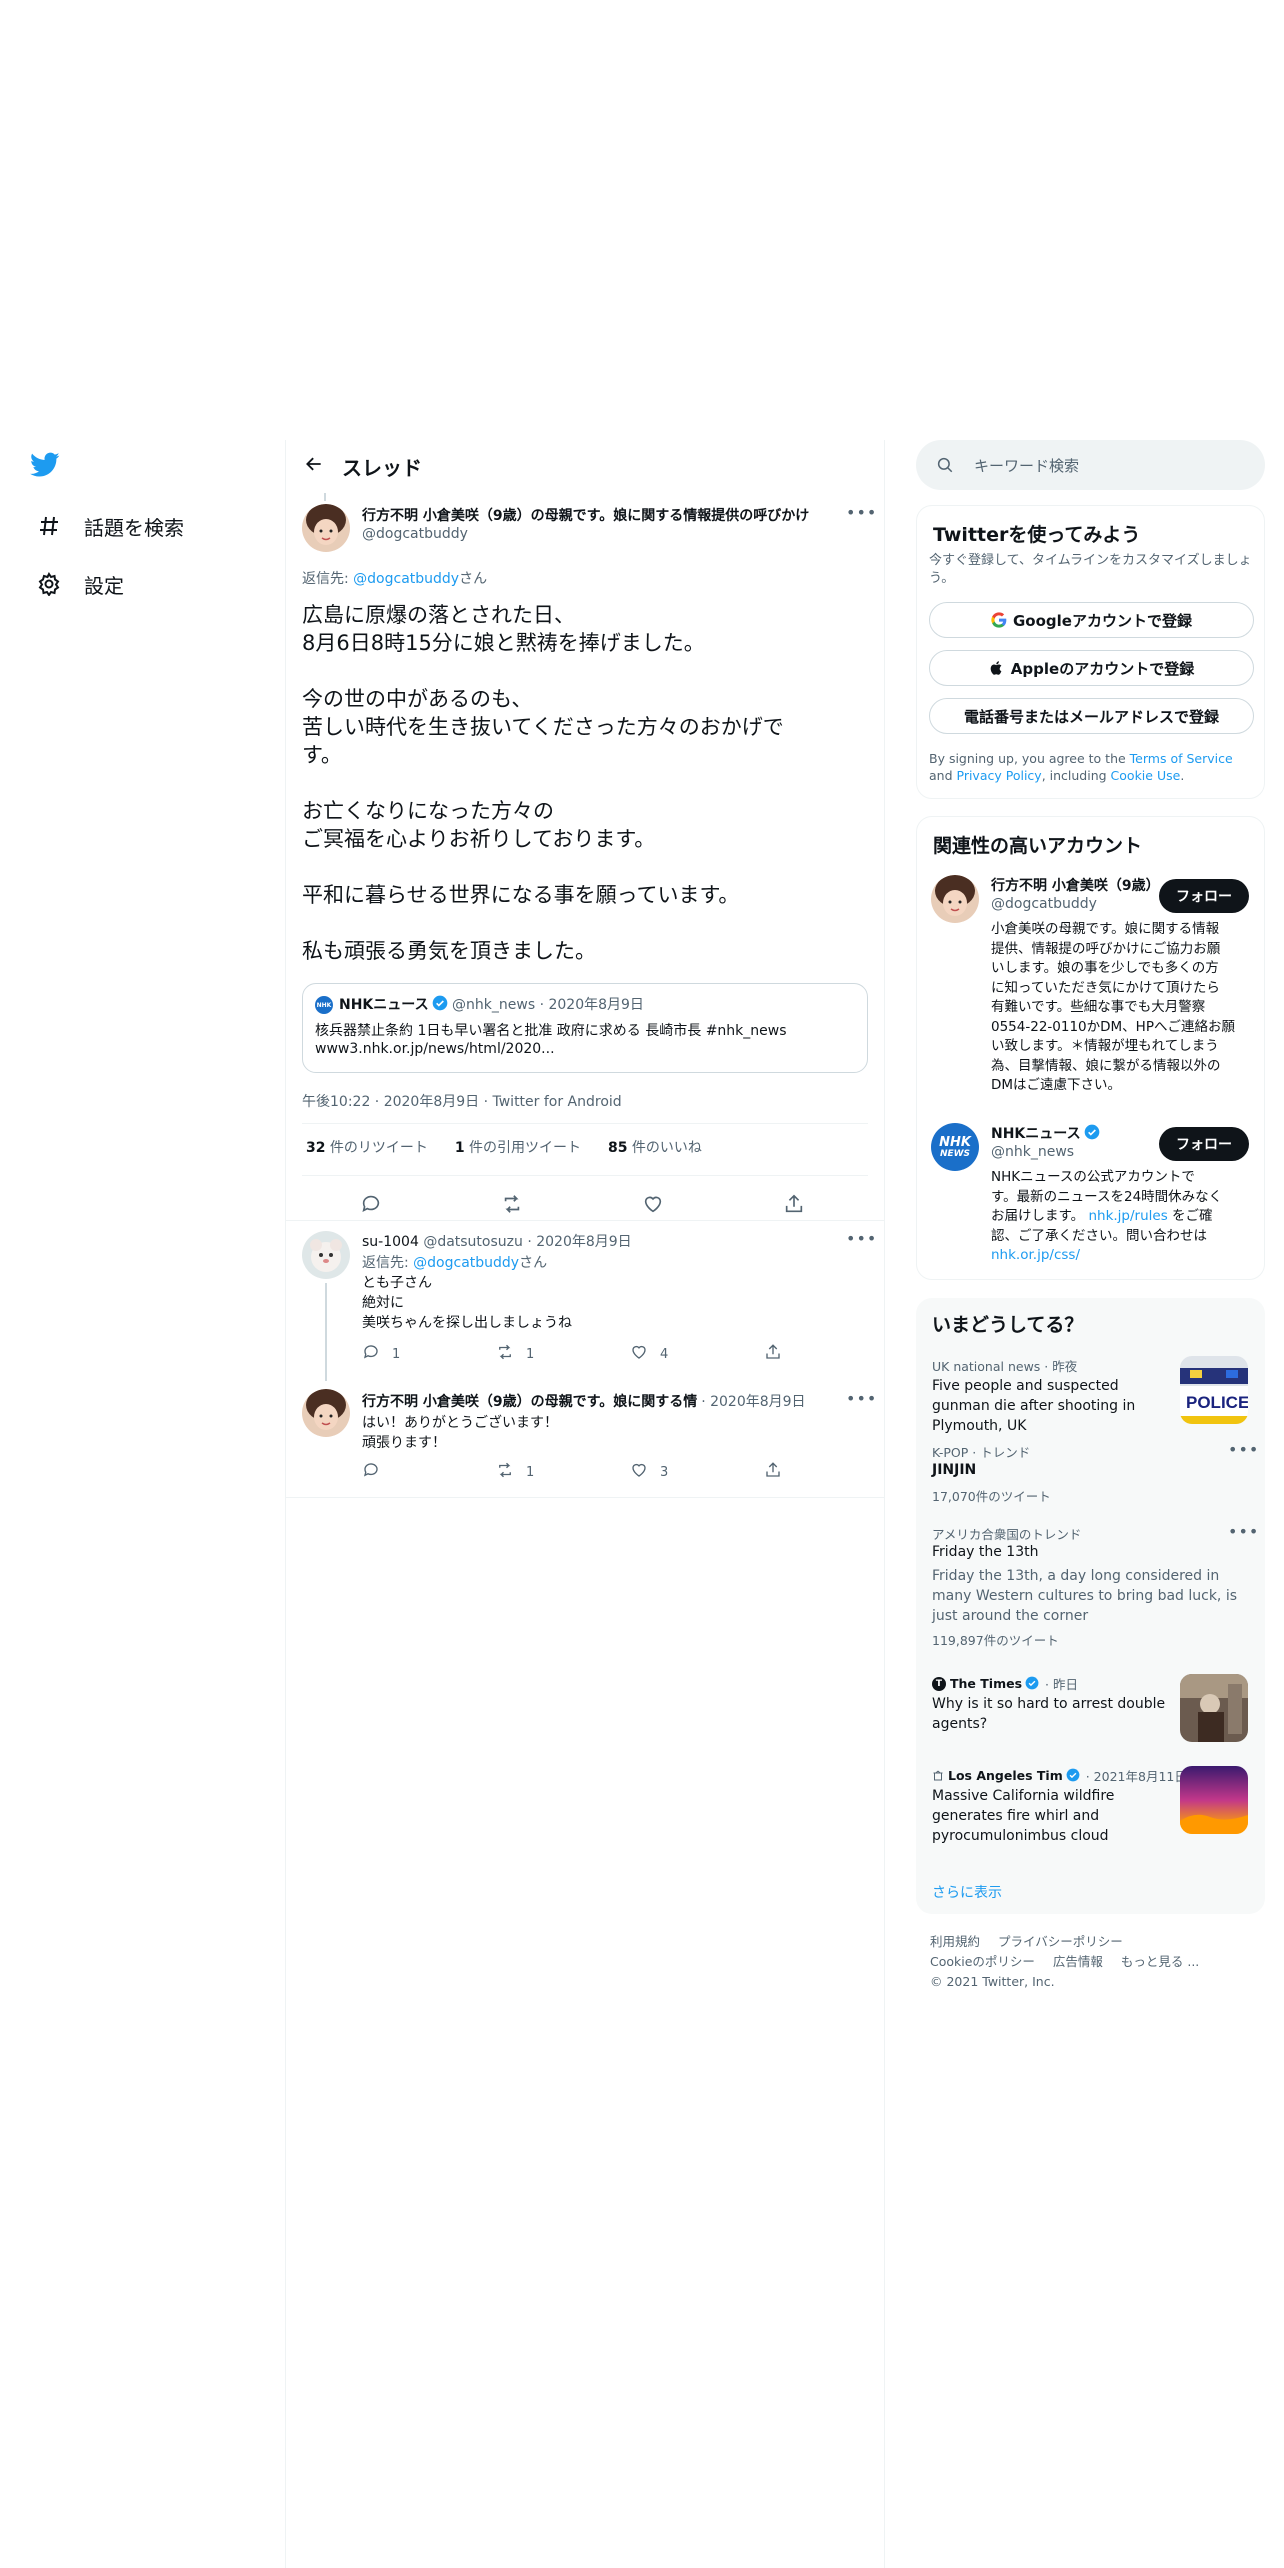 The height and width of the screenshot is (2568, 1284). I want to click on twitter-logo-icon, so click(48, 467).